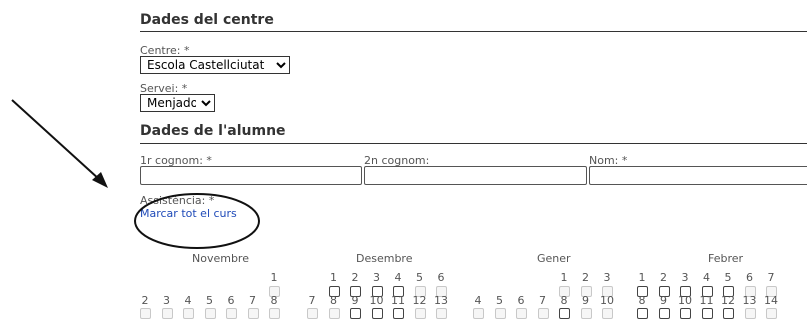  I want to click on month-title-febrer: Febrer, so click(726, 258).